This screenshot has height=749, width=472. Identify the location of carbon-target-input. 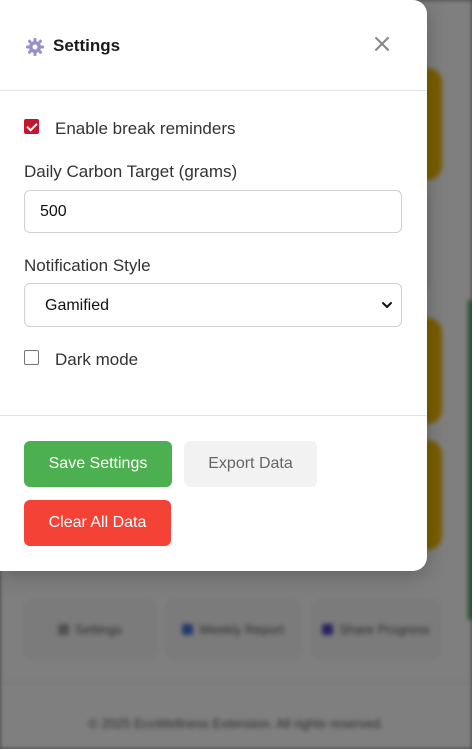
(213, 211).